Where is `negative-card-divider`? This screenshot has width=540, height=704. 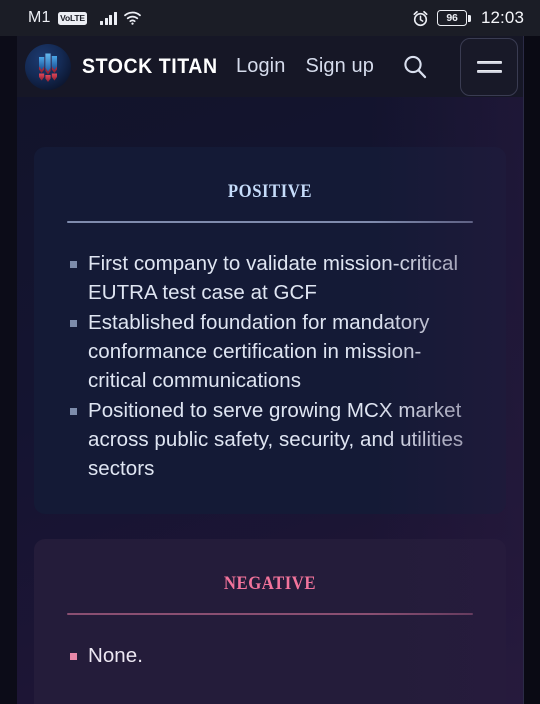 negative-card-divider is located at coordinates (270, 614).